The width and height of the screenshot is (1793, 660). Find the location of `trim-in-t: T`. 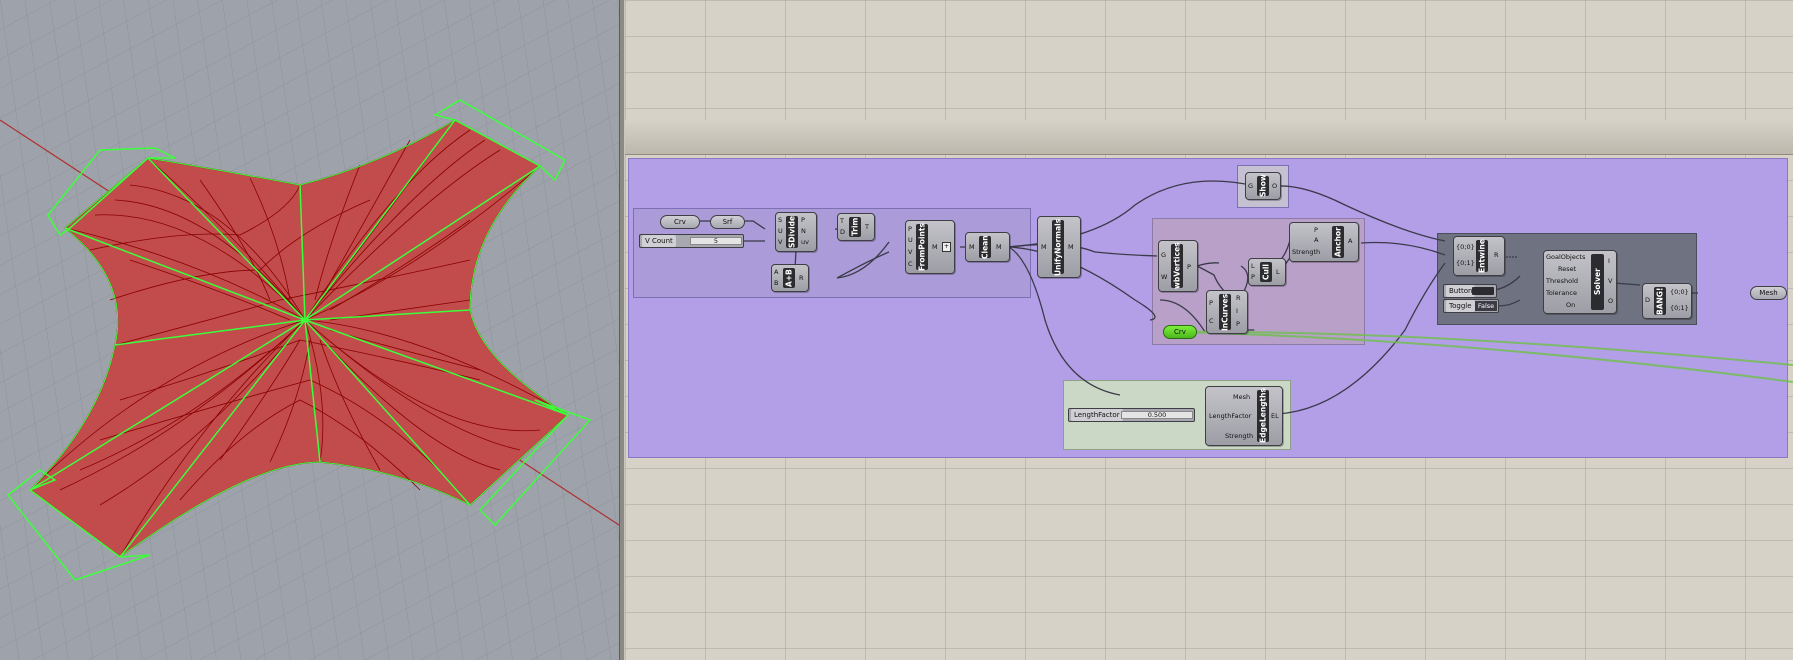

trim-in-t: T is located at coordinates (842, 221).